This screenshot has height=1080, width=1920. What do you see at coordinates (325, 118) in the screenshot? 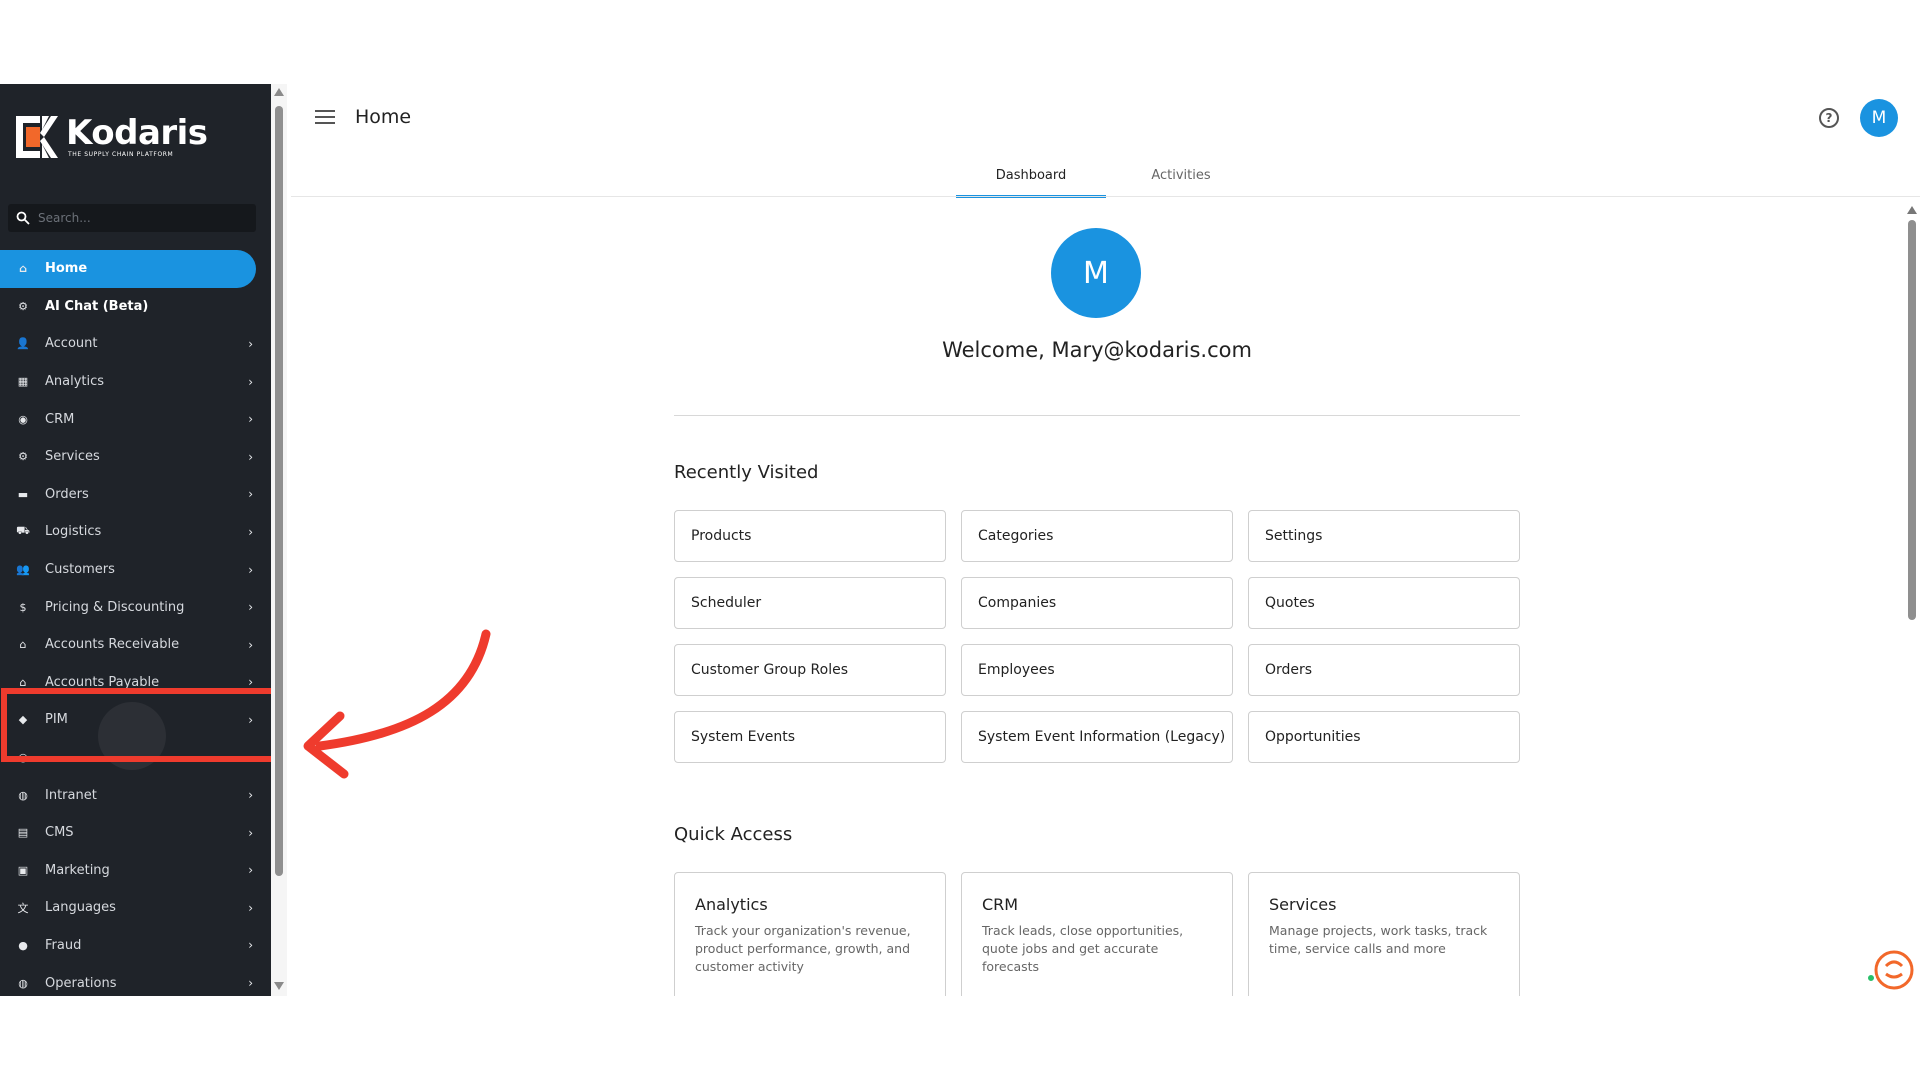
I see `hamburger-menu-icon` at bounding box center [325, 118].